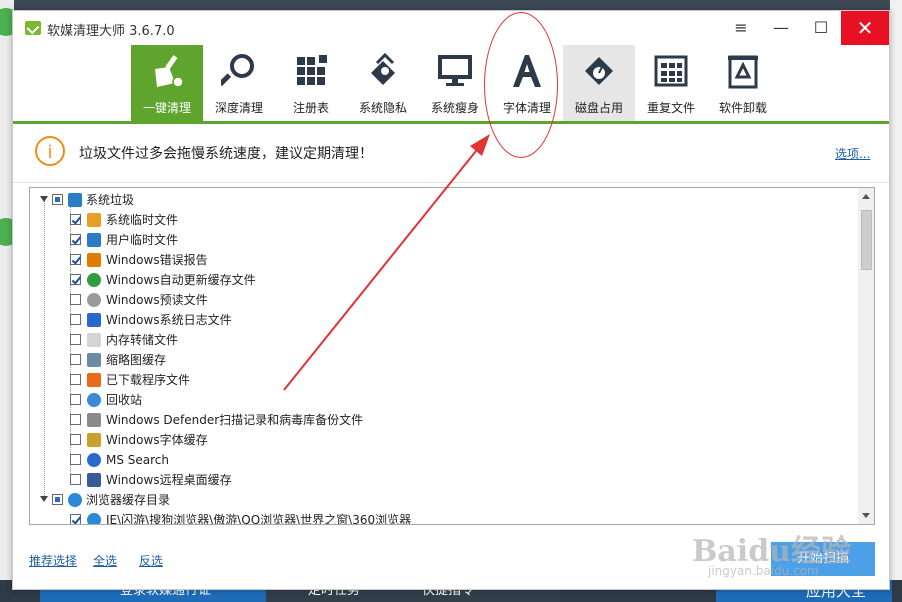 This screenshot has height=602, width=902. Describe the element at coordinates (763, 571) in the screenshot. I see `watermark-sub: jingyan.baidu.com` at that location.